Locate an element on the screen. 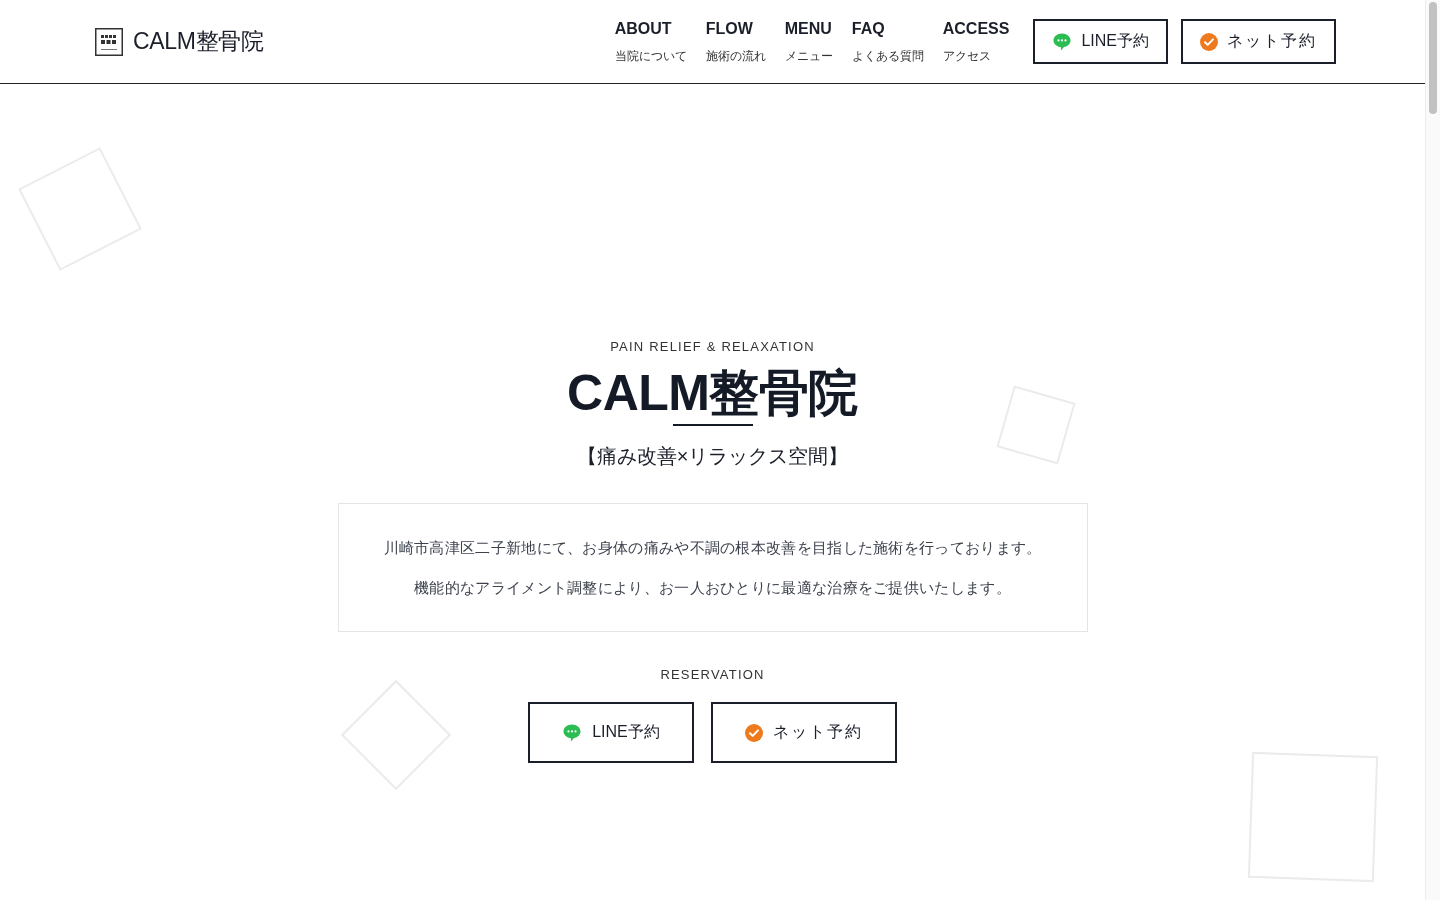 This screenshot has height=900, width=1440. nav-link: MENU メニュー is located at coordinates (808, 41).